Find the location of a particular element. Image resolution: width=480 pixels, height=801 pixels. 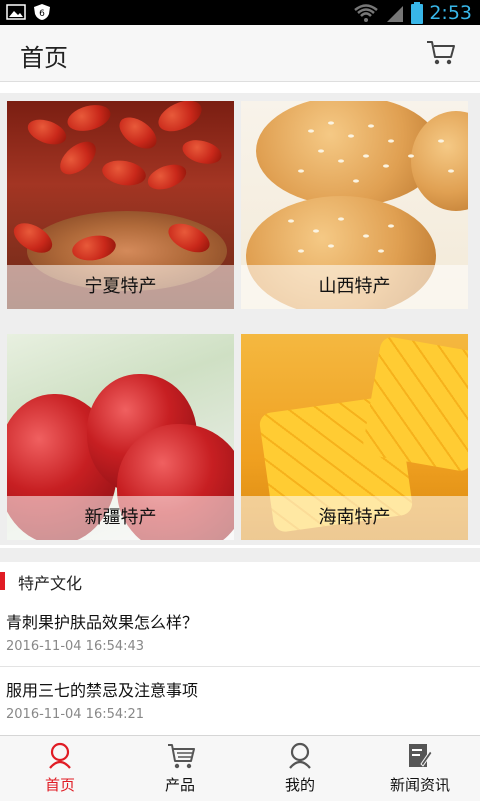

category-label: 新疆特产 is located at coordinates (120, 518).